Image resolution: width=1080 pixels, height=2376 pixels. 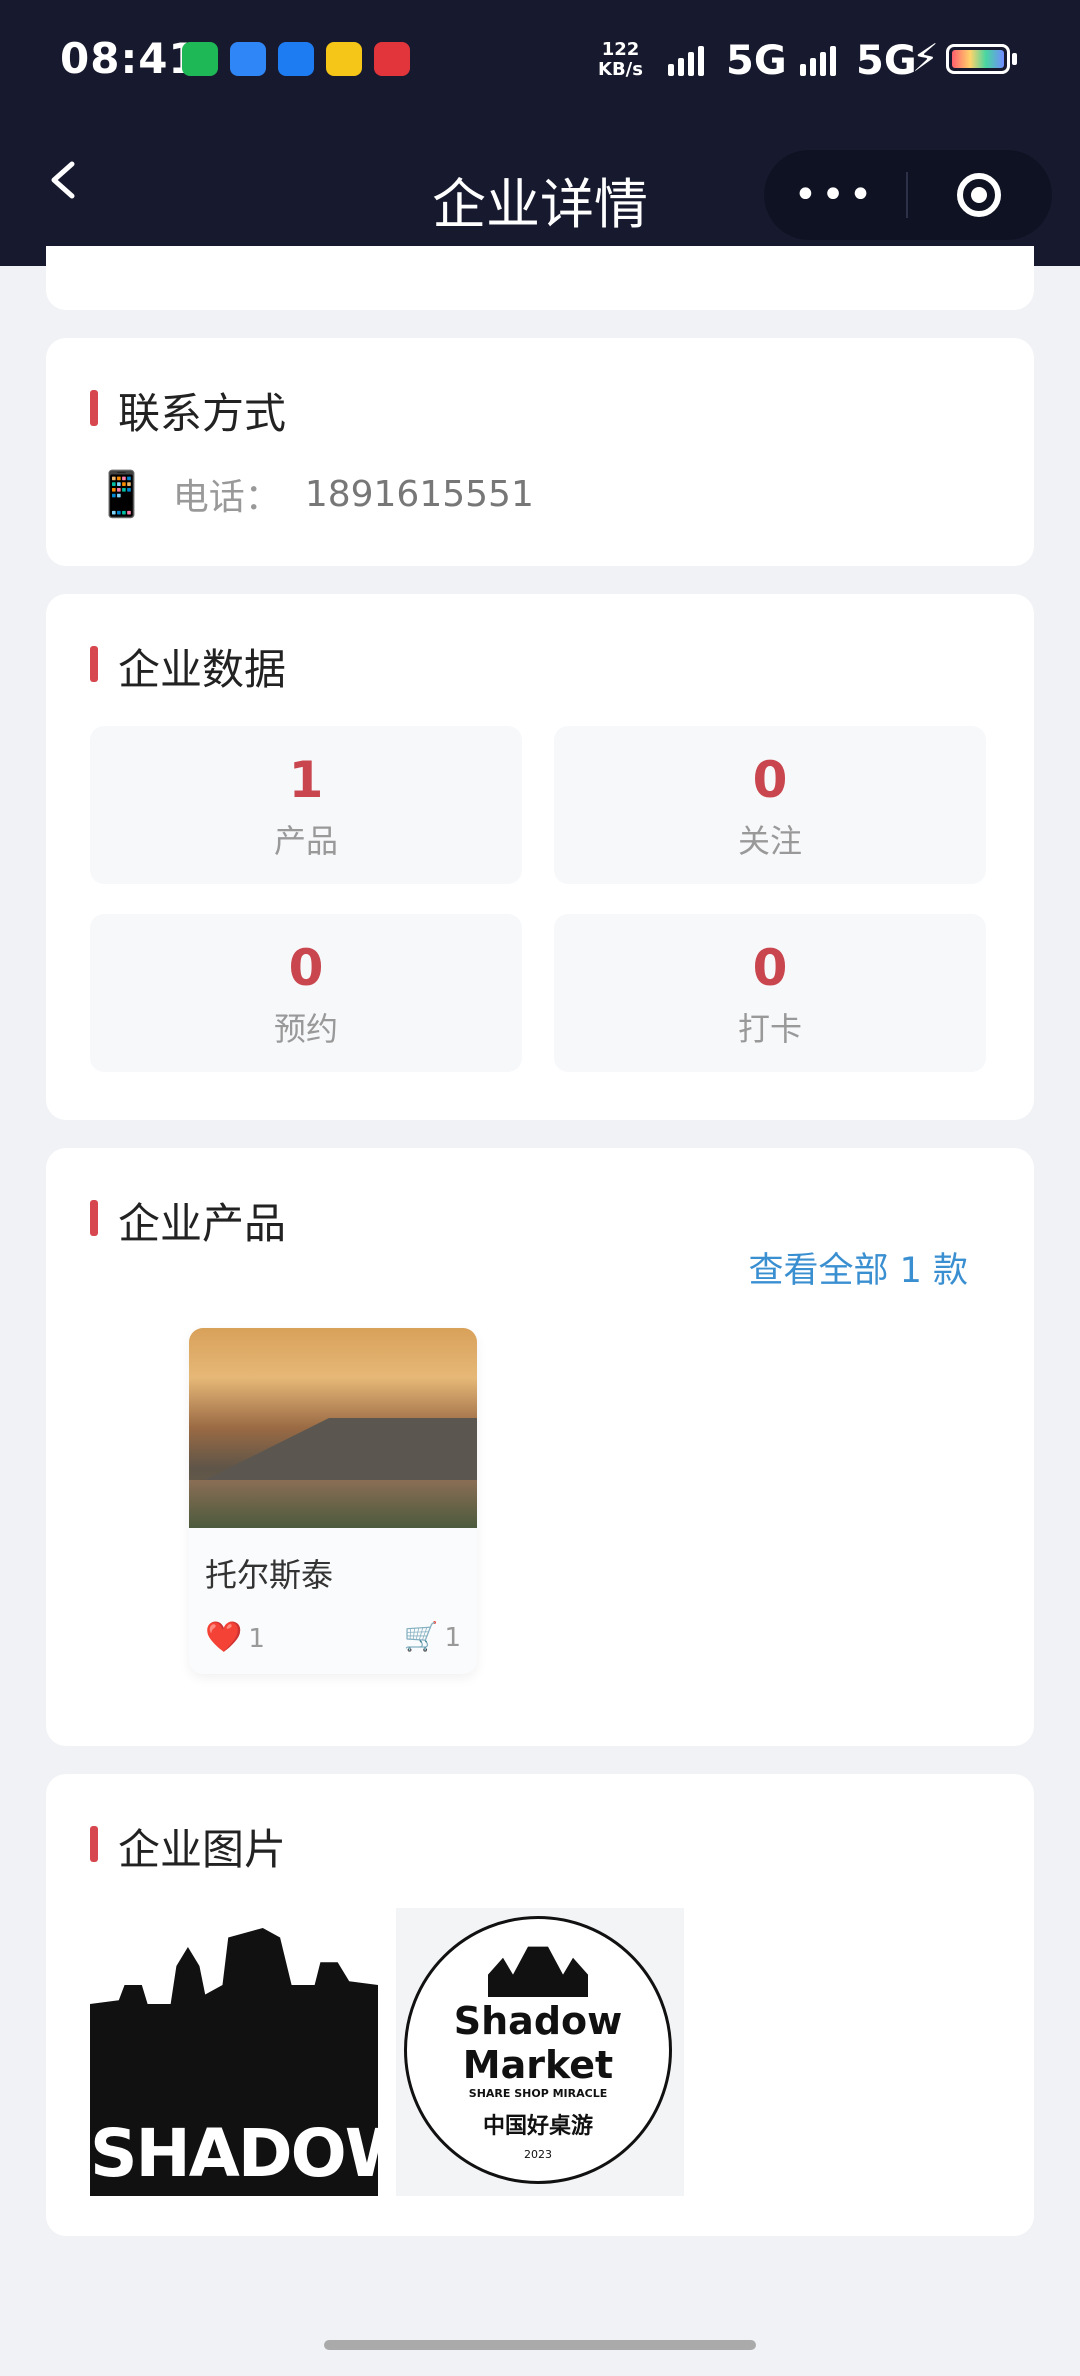 I want to click on stat-label: 关注, so click(x=769, y=841).